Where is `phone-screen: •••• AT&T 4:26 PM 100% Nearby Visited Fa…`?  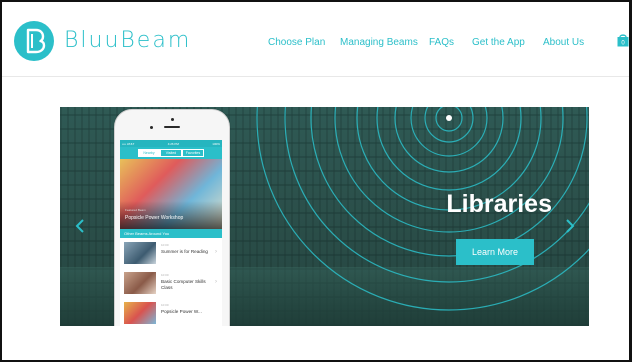
phone-screen: •••• AT&T 4:26 PM 100% Nearby Visited Fa… is located at coordinates (171, 233).